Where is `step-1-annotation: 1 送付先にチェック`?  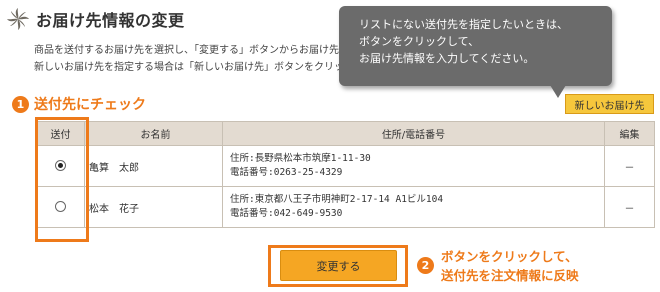
step-1-annotation: 1 送付先にチェック is located at coordinates (79, 104).